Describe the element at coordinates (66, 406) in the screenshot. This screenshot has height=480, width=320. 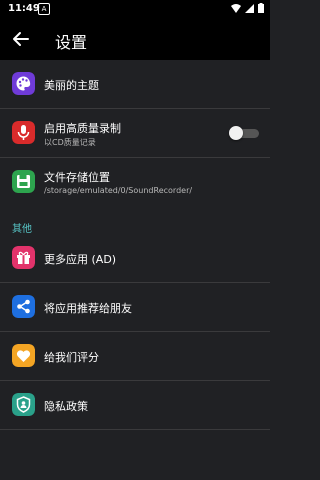
I see `other-item-label: 隐私政策` at that location.